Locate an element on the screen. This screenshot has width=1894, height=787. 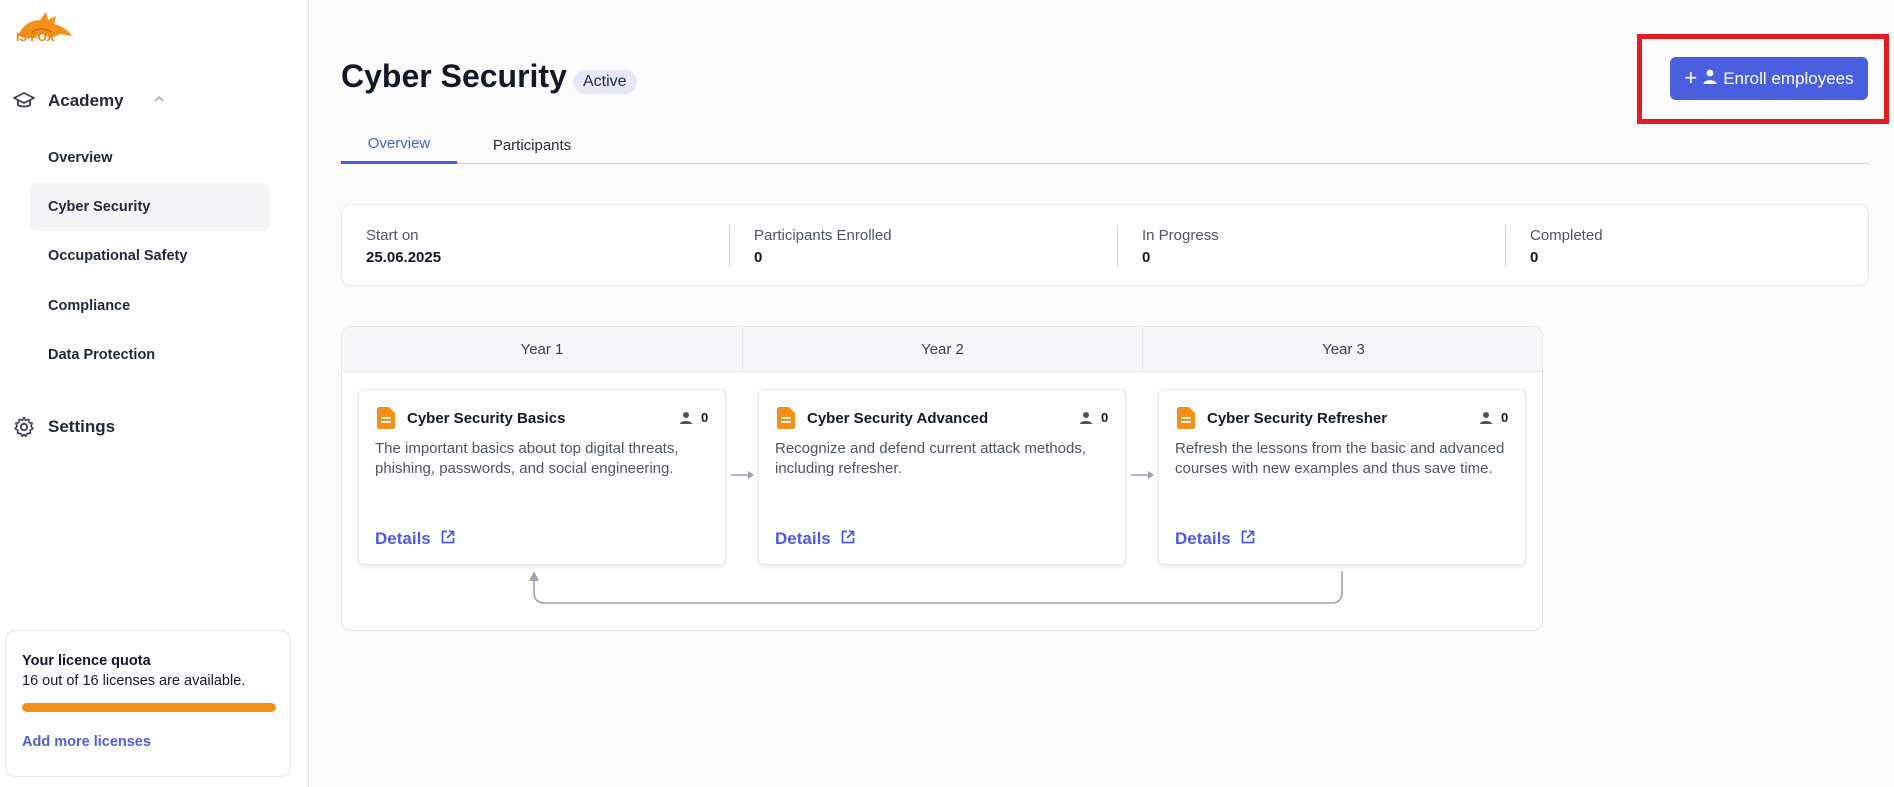
nav-group-academy: Academy is located at coordinates (92, 101).